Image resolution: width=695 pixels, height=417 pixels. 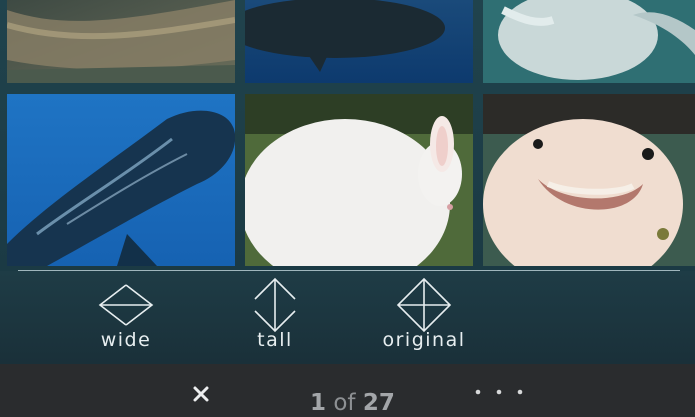 What do you see at coordinates (121, 41) in the screenshot?
I see `moray-eel-photo` at bounding box center [121, 41].